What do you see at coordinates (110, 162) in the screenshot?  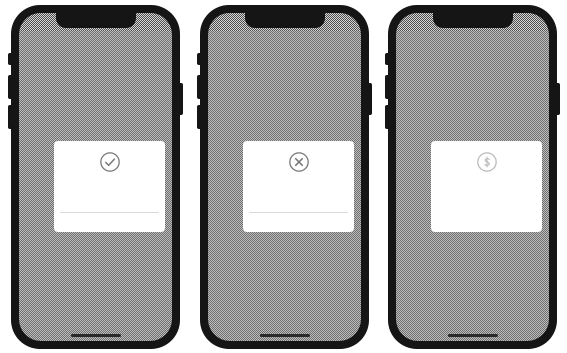 I see `check-circle-icon` at bounding box center [110, 162].